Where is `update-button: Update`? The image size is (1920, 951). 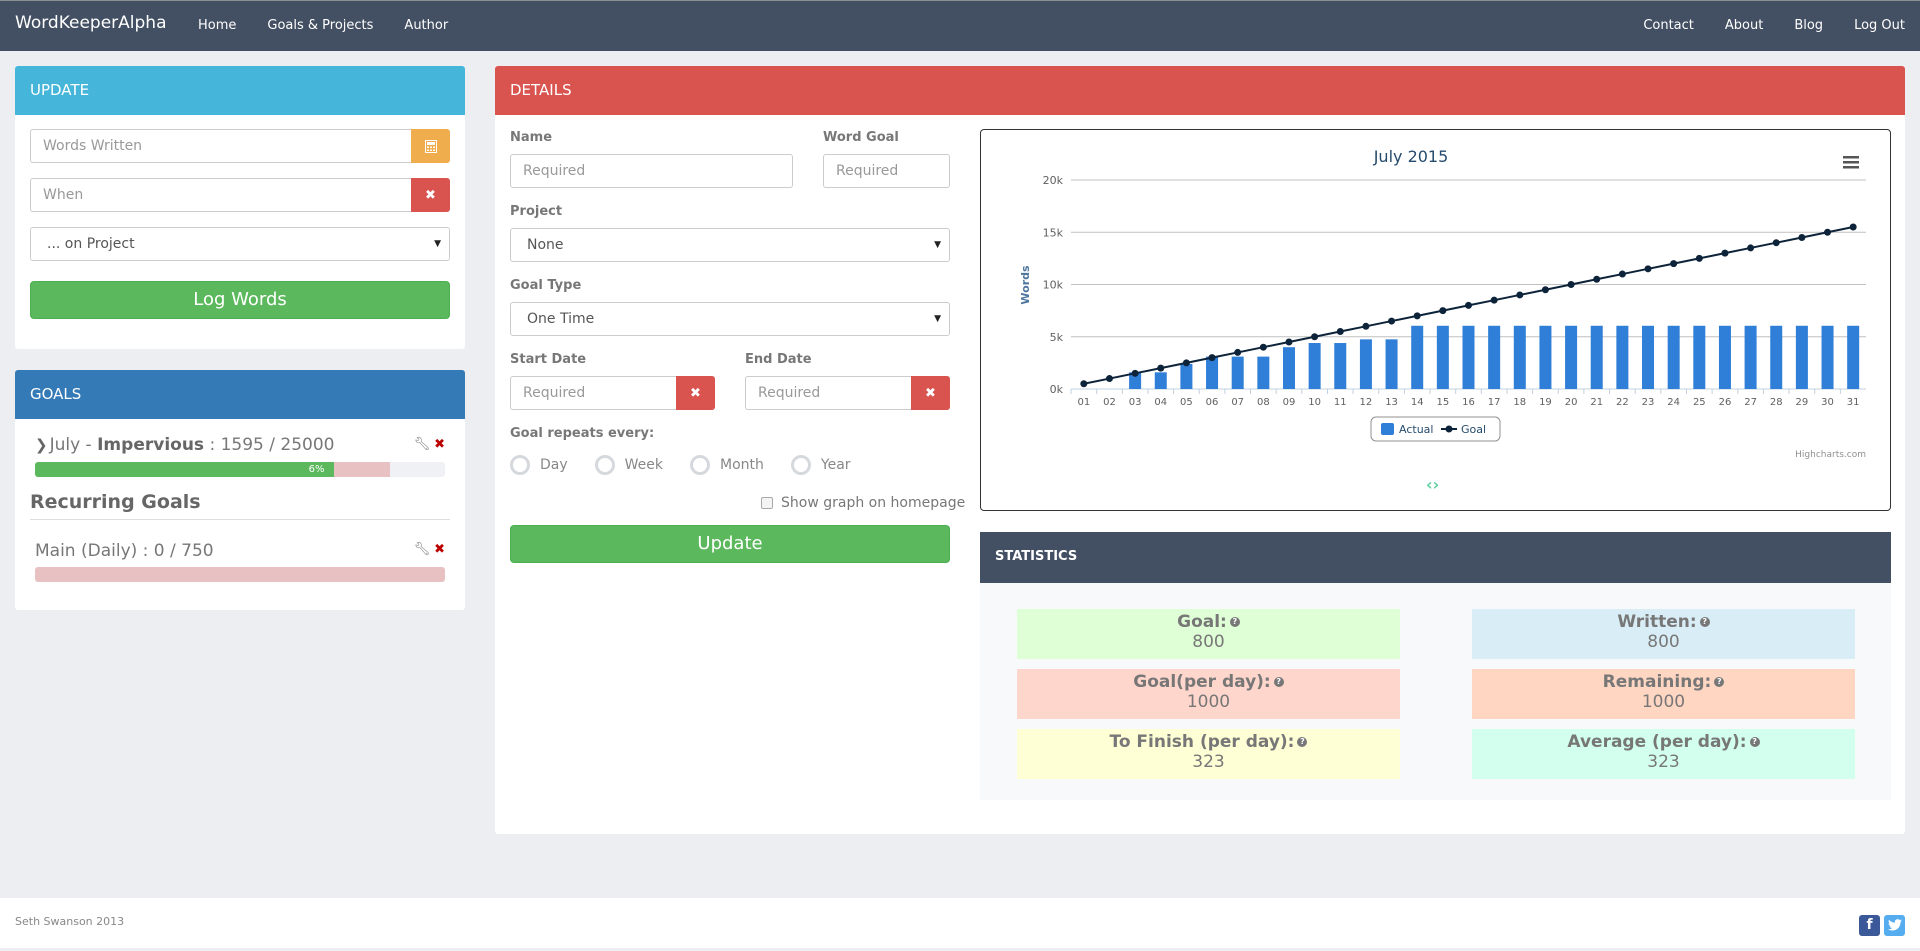
update-button: Update is located at coordinates (730, 544).